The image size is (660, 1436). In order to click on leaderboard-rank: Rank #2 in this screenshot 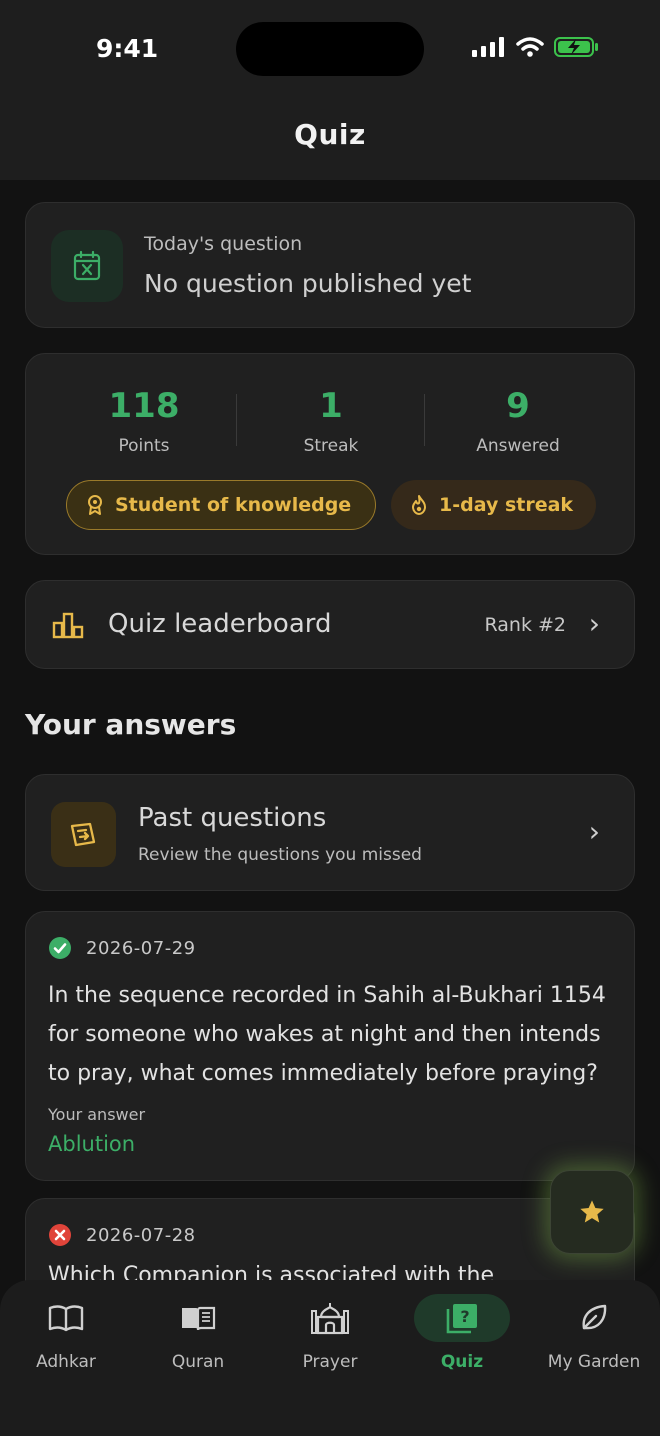, I will do `click(525, 625)`.